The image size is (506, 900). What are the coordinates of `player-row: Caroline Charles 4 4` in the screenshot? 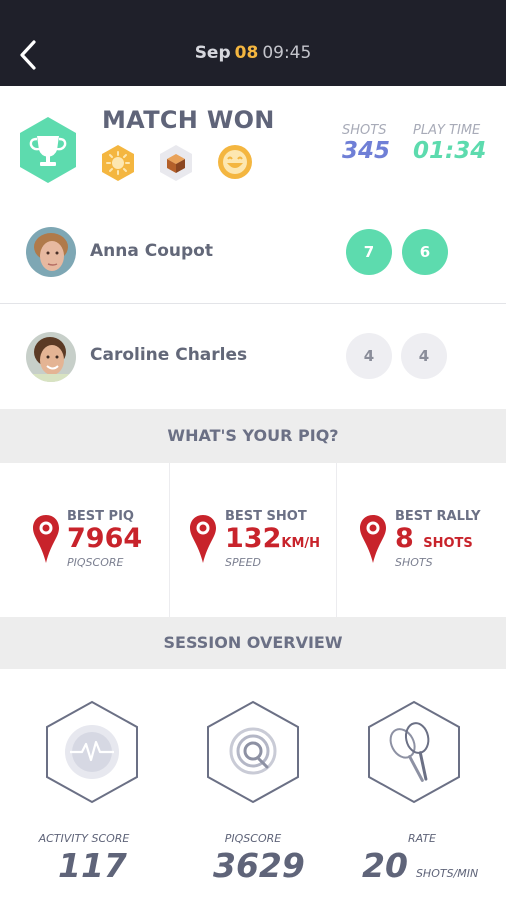 It's located at (253, 356).